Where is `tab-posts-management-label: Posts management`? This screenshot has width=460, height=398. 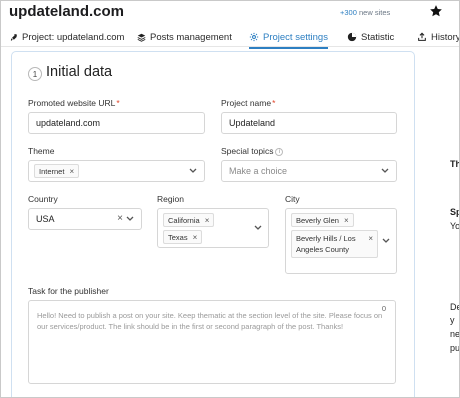 tab-posts-management-label: Posts management is located at coordinates (191, 37).